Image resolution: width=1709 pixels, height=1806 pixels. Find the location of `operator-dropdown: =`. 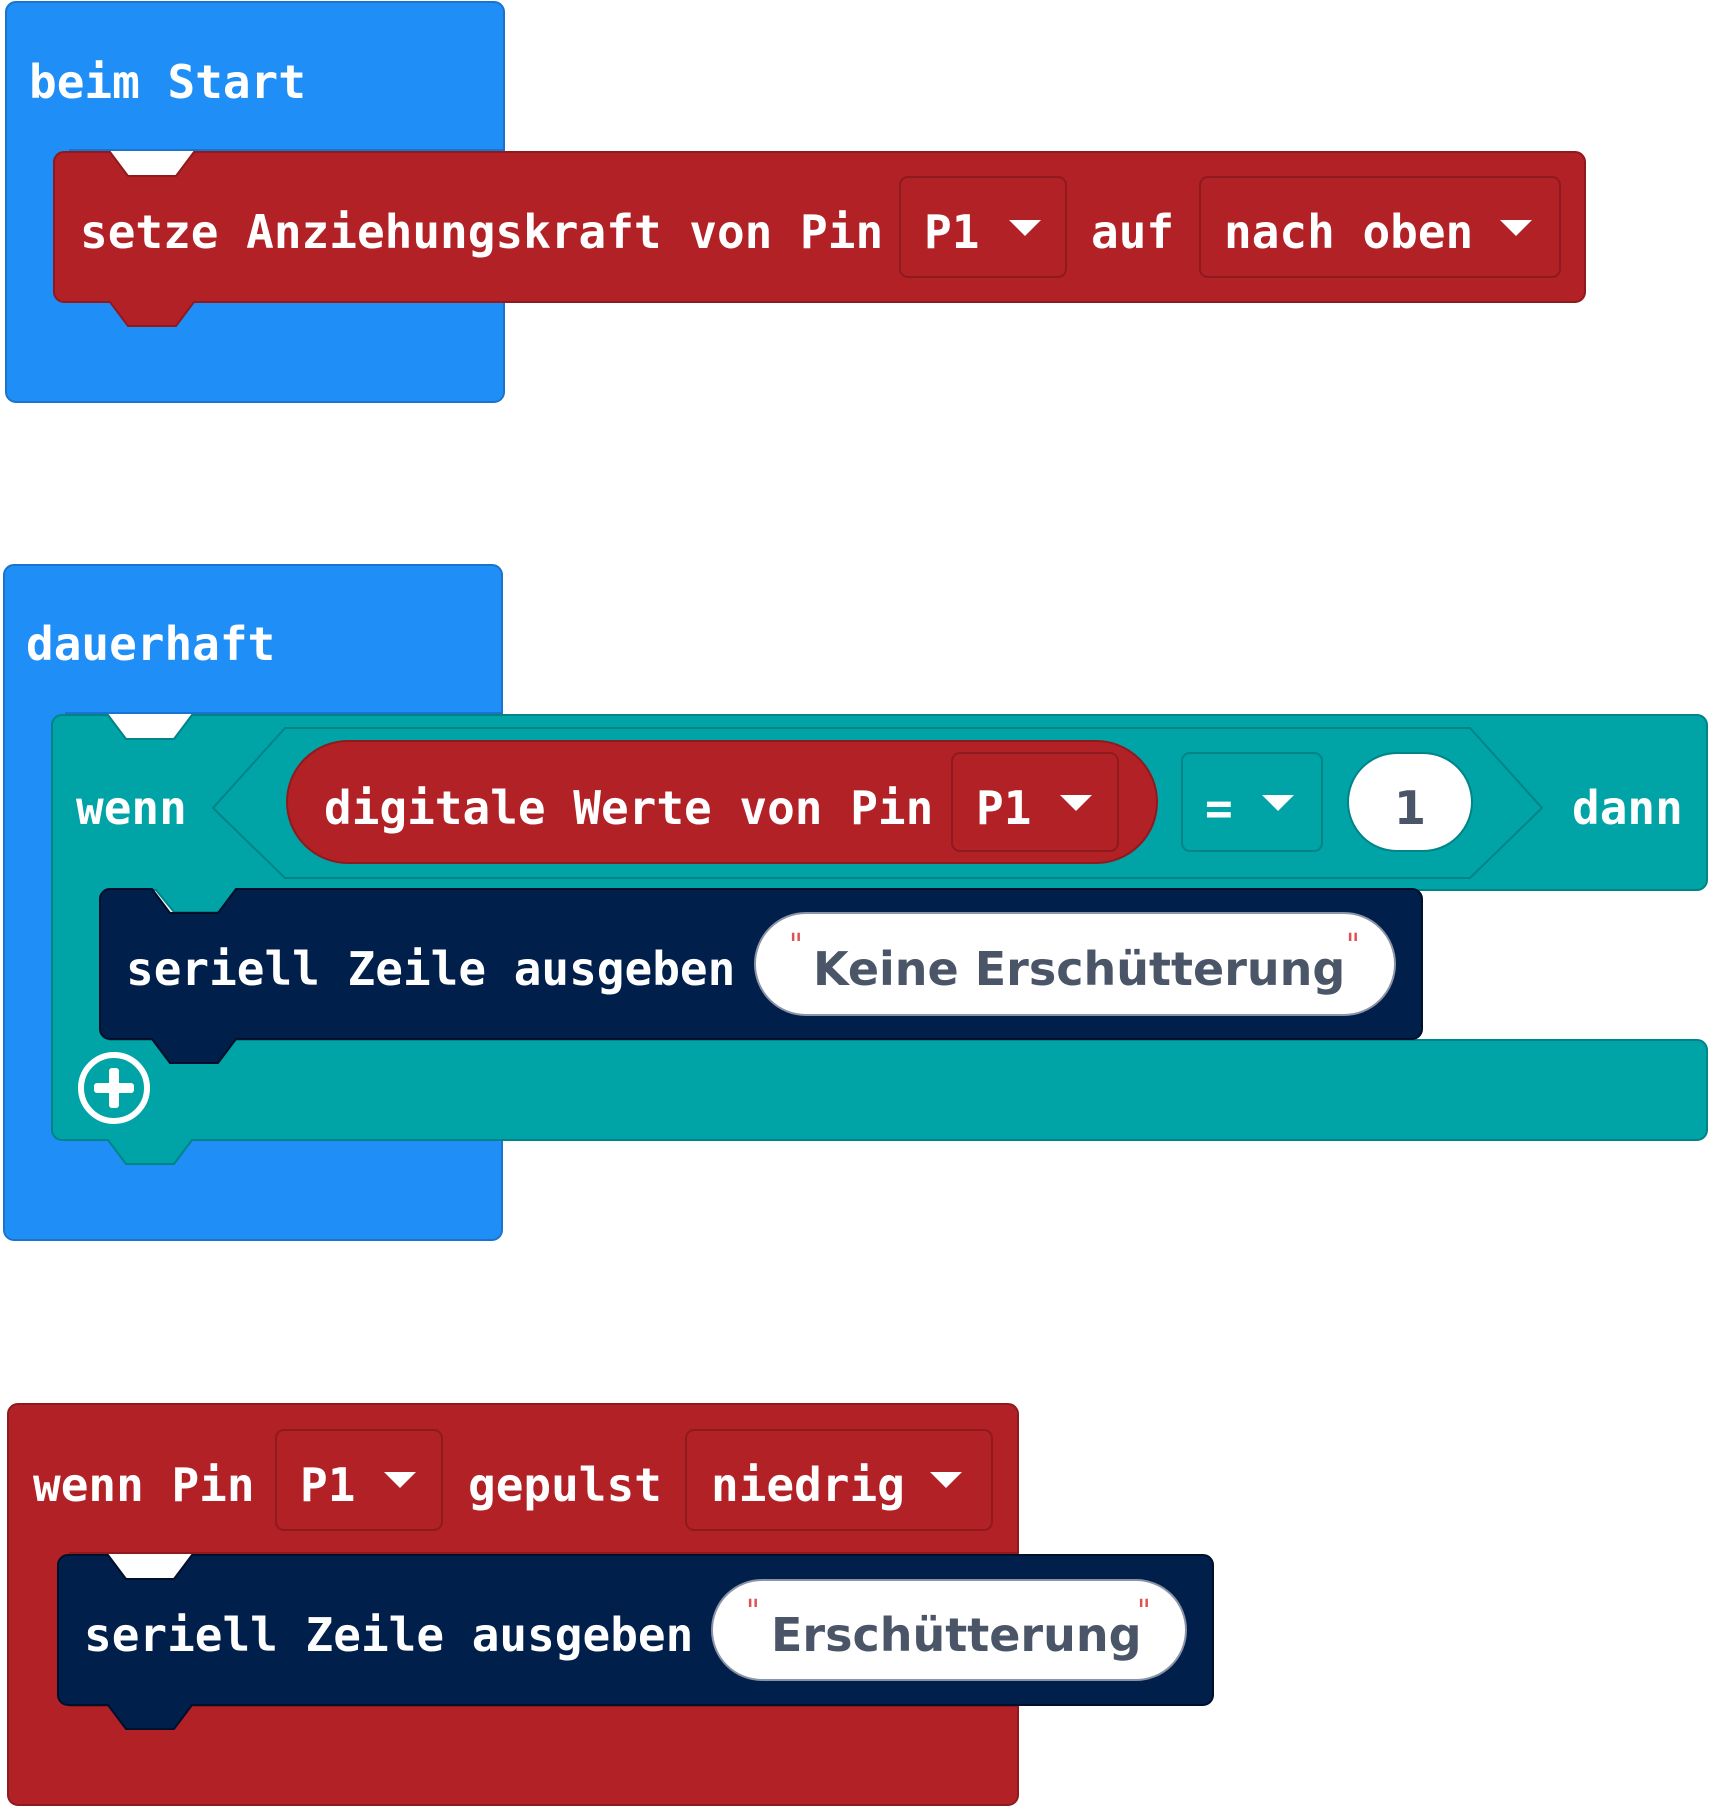

operator-dropdown: = is located at coordinates (1252, 802).